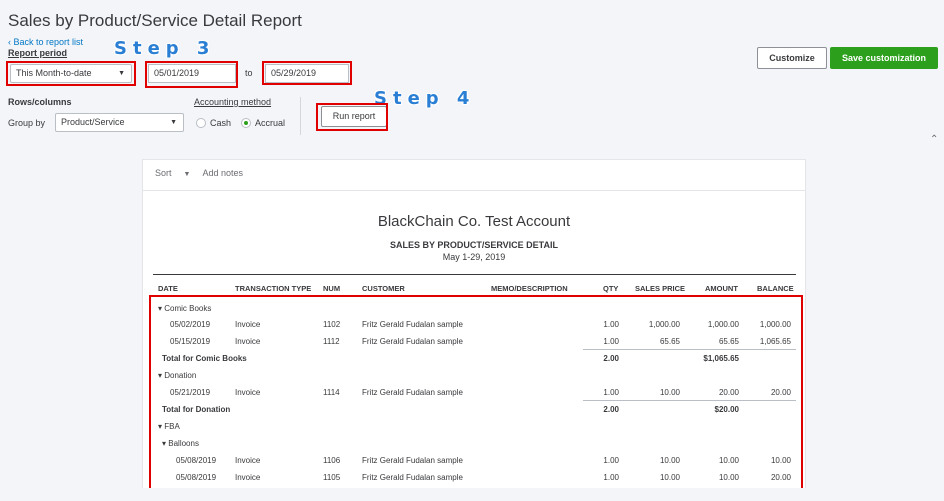  Describe the element at coordinates (884, 58) in the screenshot. I see `save-customization-button: Save customization` at that location.